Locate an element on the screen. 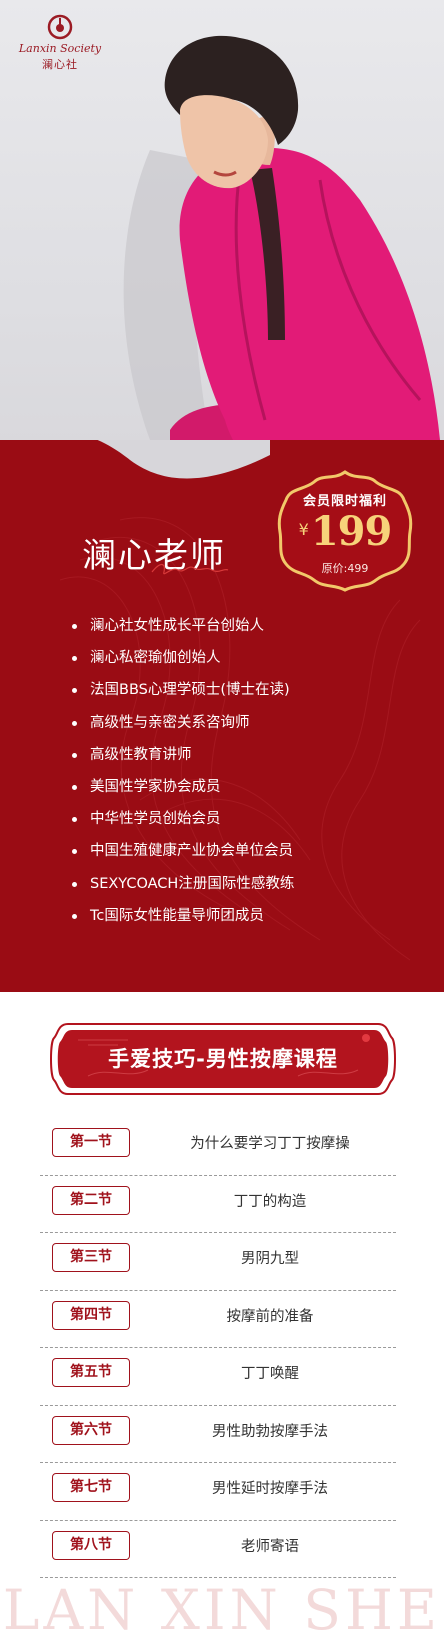  logo-cn-text: 澜心社 is located at coordinates (60, 64).